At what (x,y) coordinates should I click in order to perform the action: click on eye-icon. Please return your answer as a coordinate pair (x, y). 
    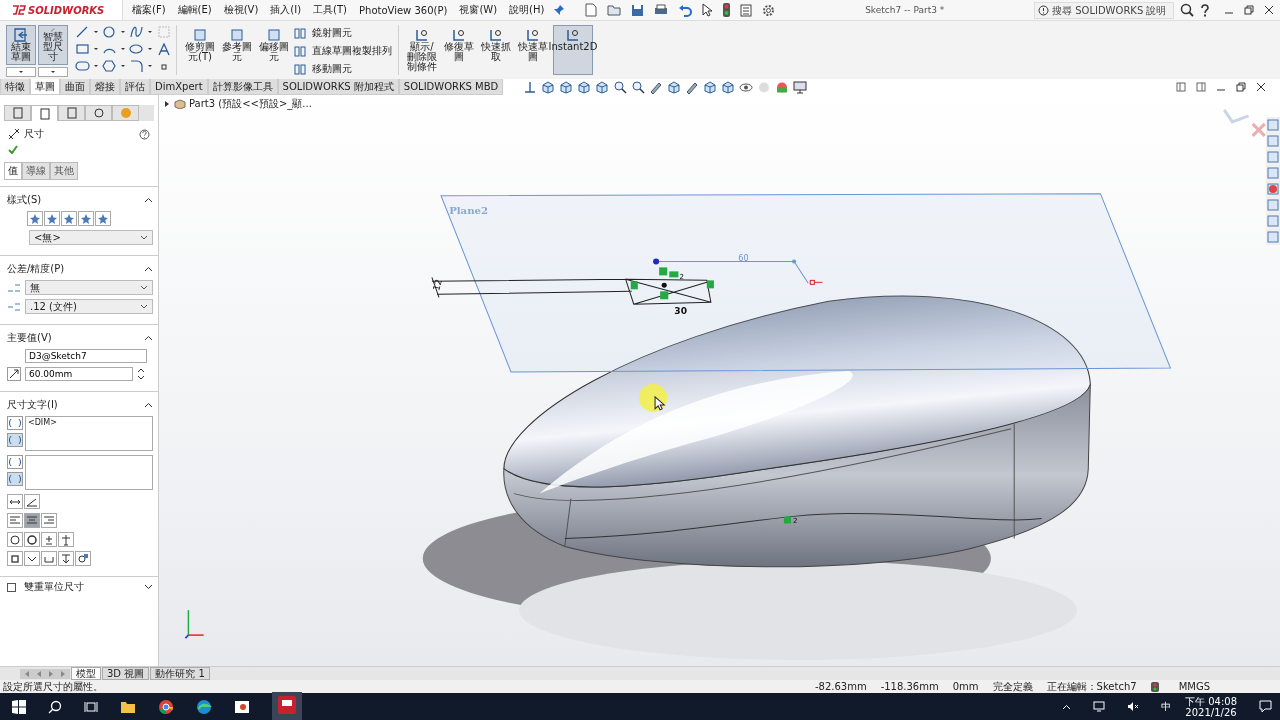
    Looking at the image, I should click on (746, 87).